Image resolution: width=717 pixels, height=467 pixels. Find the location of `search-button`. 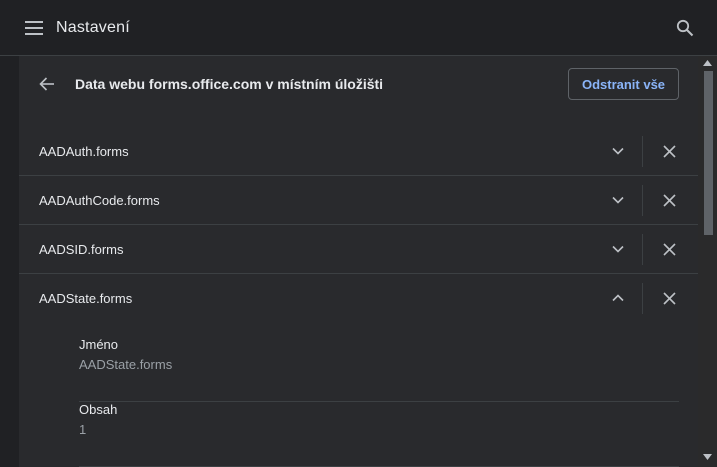

search-button is located at coordinates (685, 28).